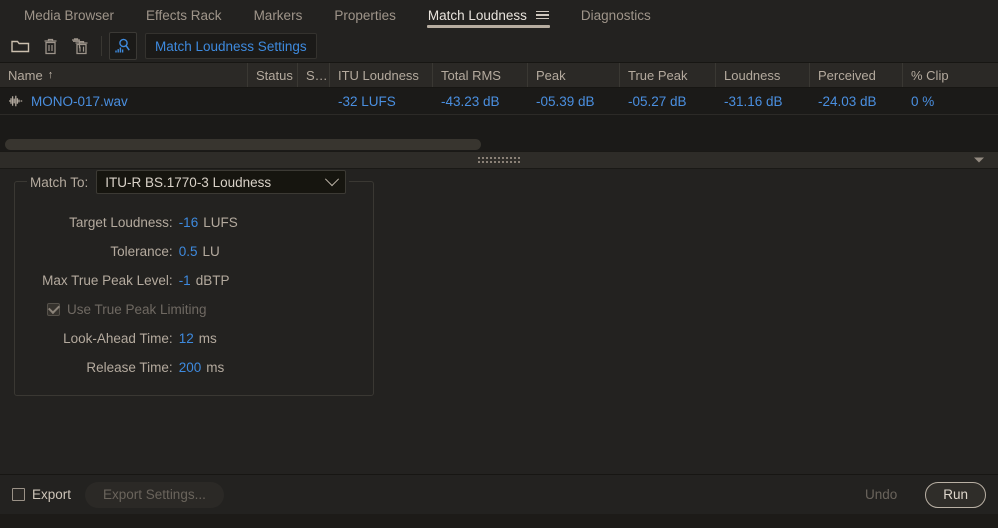  I want to click on field-value-group: 12 ms, so click(273, 338).